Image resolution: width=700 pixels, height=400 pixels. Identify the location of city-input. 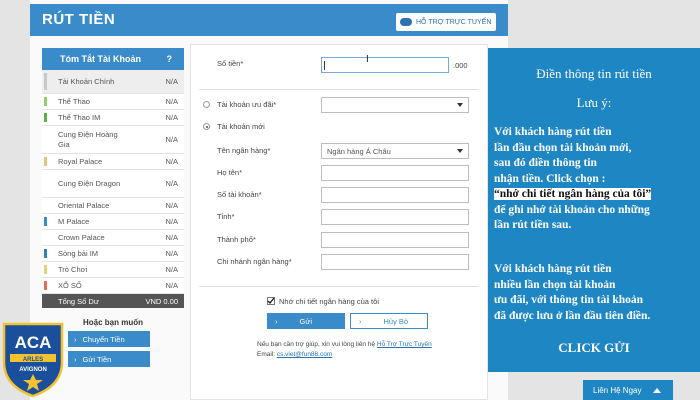
(395, 240).